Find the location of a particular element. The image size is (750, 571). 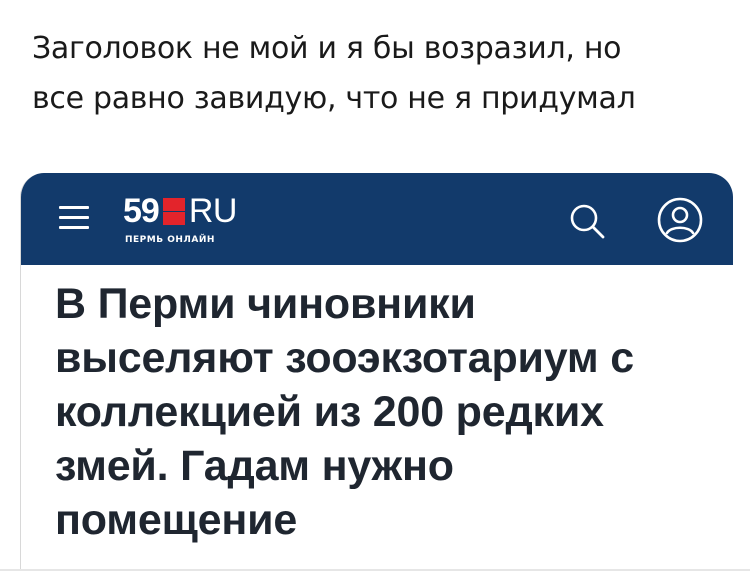

post-text-line-1: Заголовок не мой и я бы возразил, но is located at coordinates (327, 48).